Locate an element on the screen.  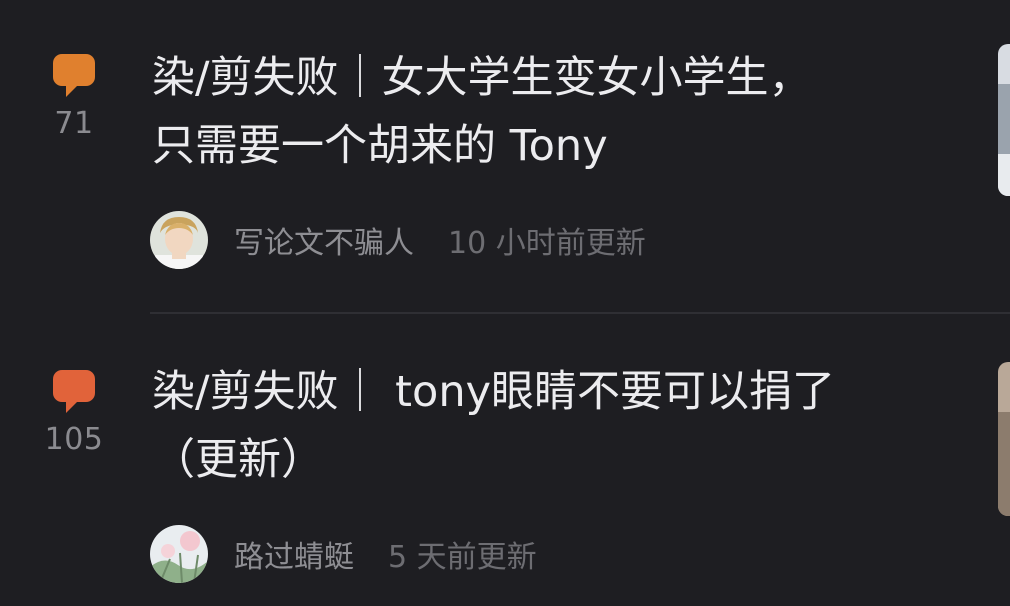
comment-indicator: 71 is located at coordinates (74, 97).